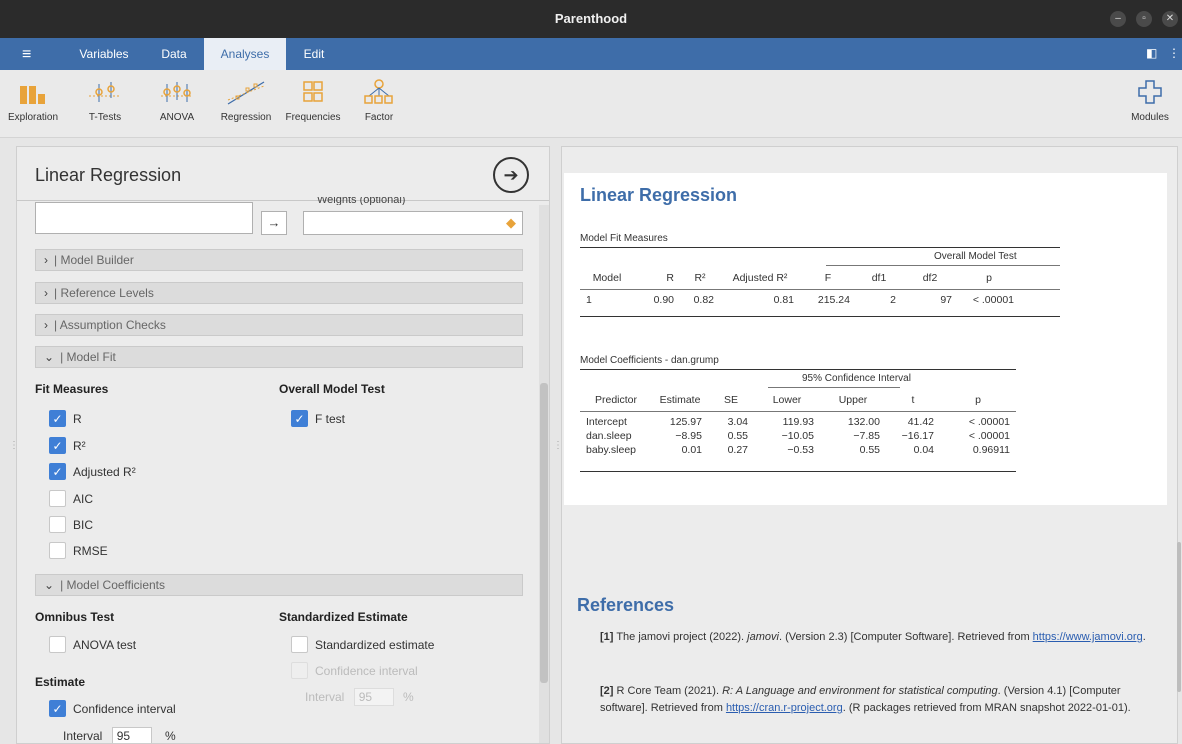  What do you see at coordinates (105, 645) in the screenshot?
I see `checkbox-label: ANOVA test` at bounding box center [105, 645].